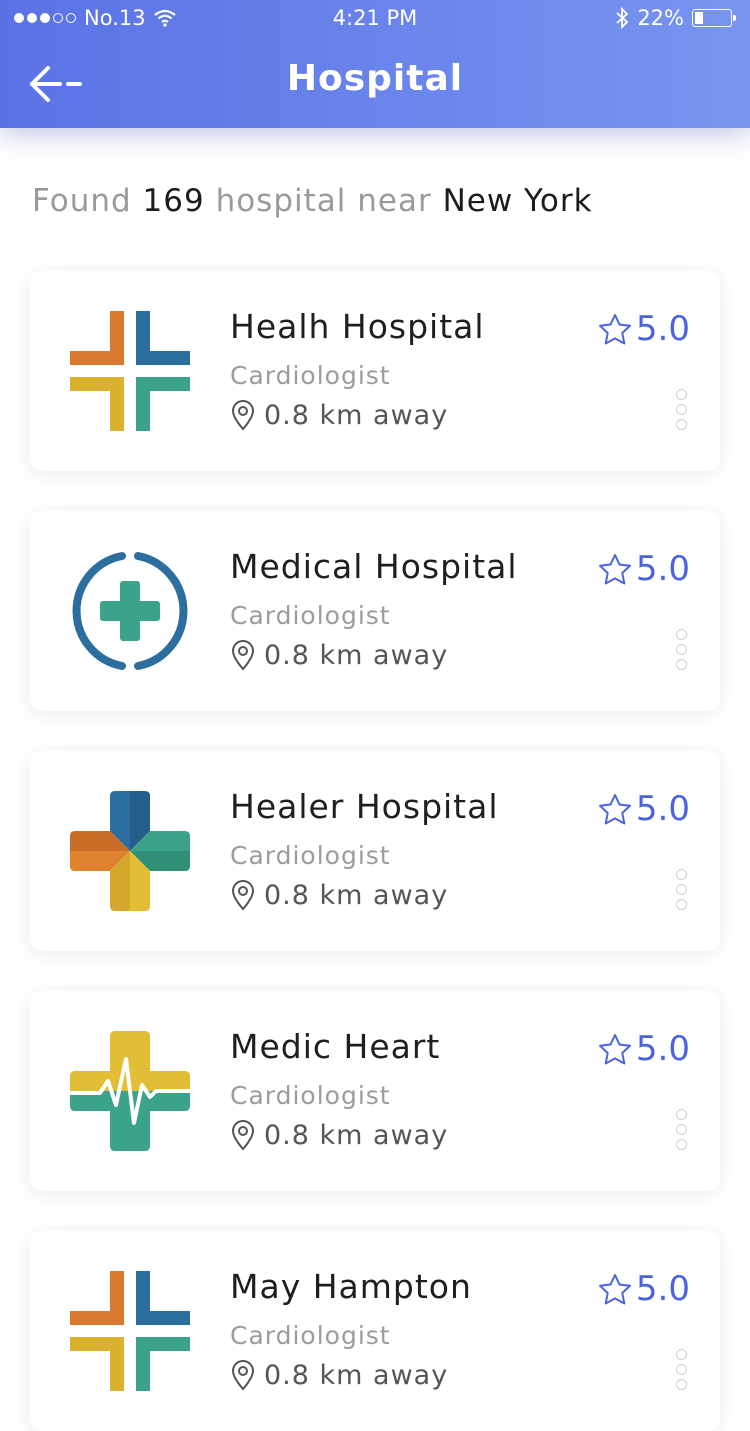  Describe the element at coordinates (351, 1286) in the screenshot. I see `hospital-name: May Hampton` at that location.